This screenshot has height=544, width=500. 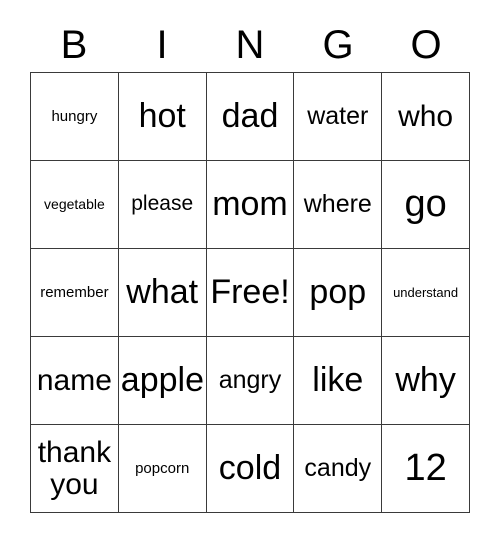 I want to click on bingo-cell: water, so click(x=338, y=117).